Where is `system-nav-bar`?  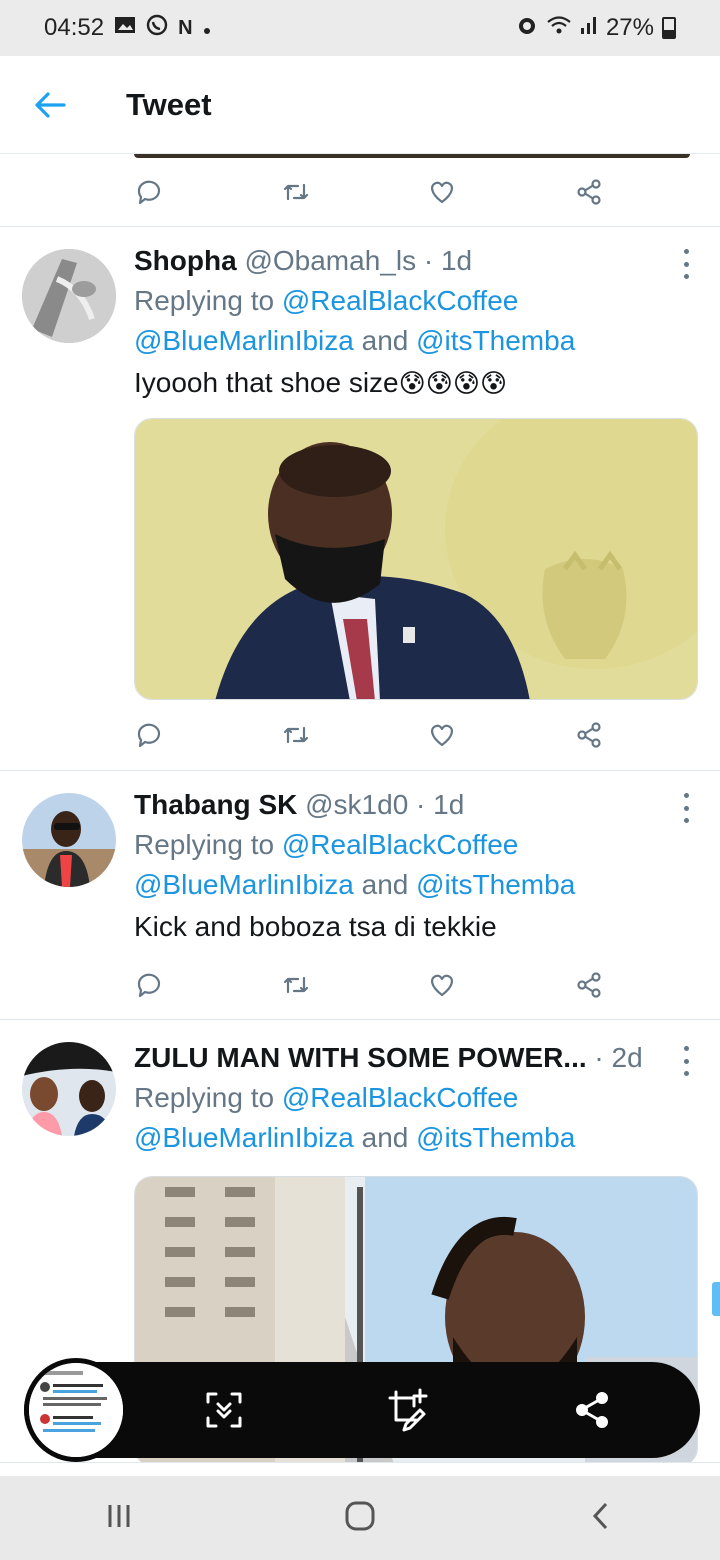
system-nav-bar is located at coordinates (360, 1518).